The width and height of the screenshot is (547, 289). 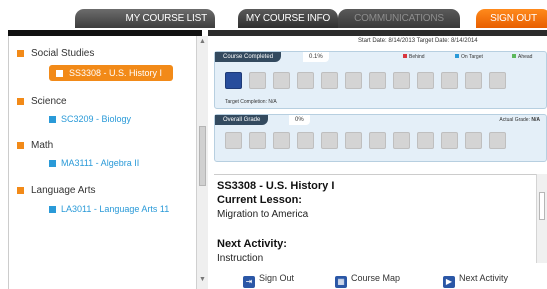 I want to click on course-item-ss3308: SS3308 - U.S. History I, so click(x=111, y=73).